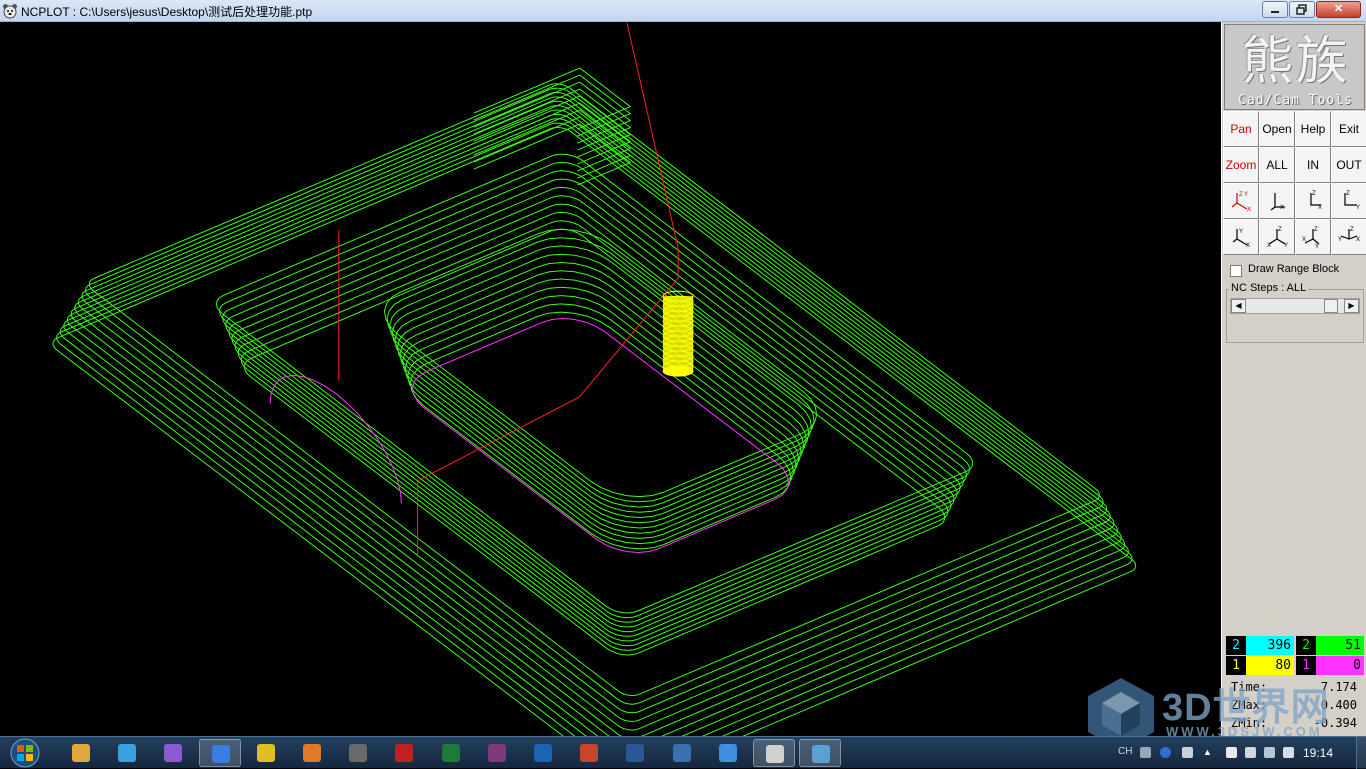 This screenshot has height=769, width=1366. What do you see at coordinates (1125, 751) in the screenshot?
I see `tray-language: CH` at bounding box center [1125, 751].